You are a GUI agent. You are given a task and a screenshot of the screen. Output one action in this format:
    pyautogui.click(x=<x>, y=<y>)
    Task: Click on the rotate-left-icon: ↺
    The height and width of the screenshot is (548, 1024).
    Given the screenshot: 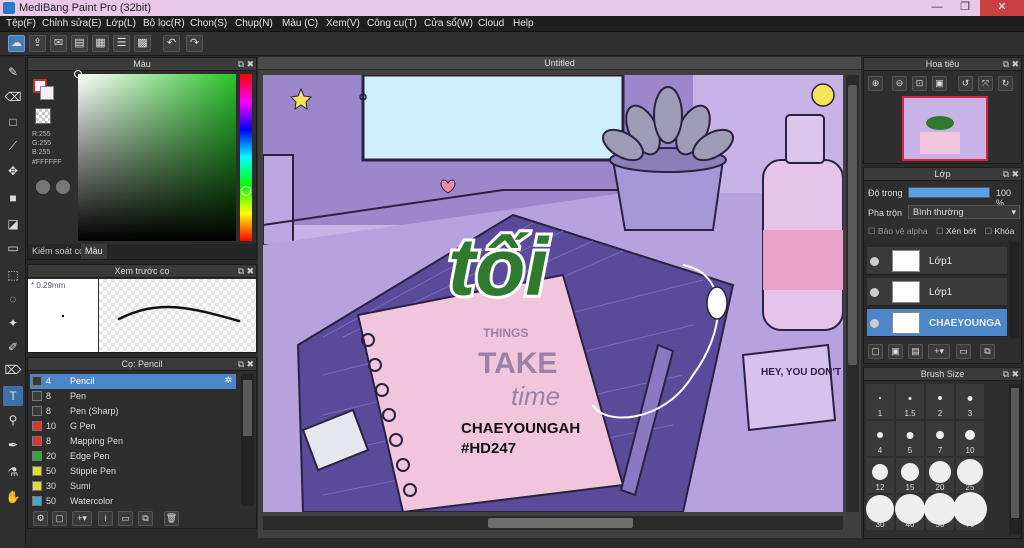 What is the action you would take?
    pyautogui.click(x=965, y=83)
    